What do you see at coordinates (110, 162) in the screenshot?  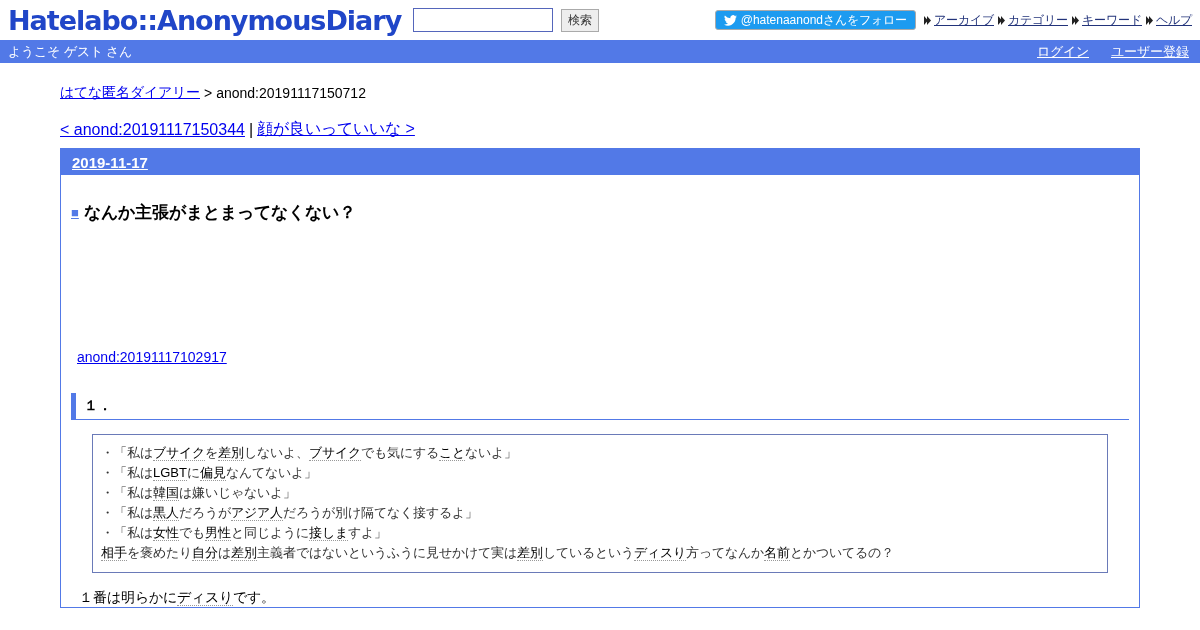 I see `date-link: 2019-11-17` at bounding box center [110, 162].